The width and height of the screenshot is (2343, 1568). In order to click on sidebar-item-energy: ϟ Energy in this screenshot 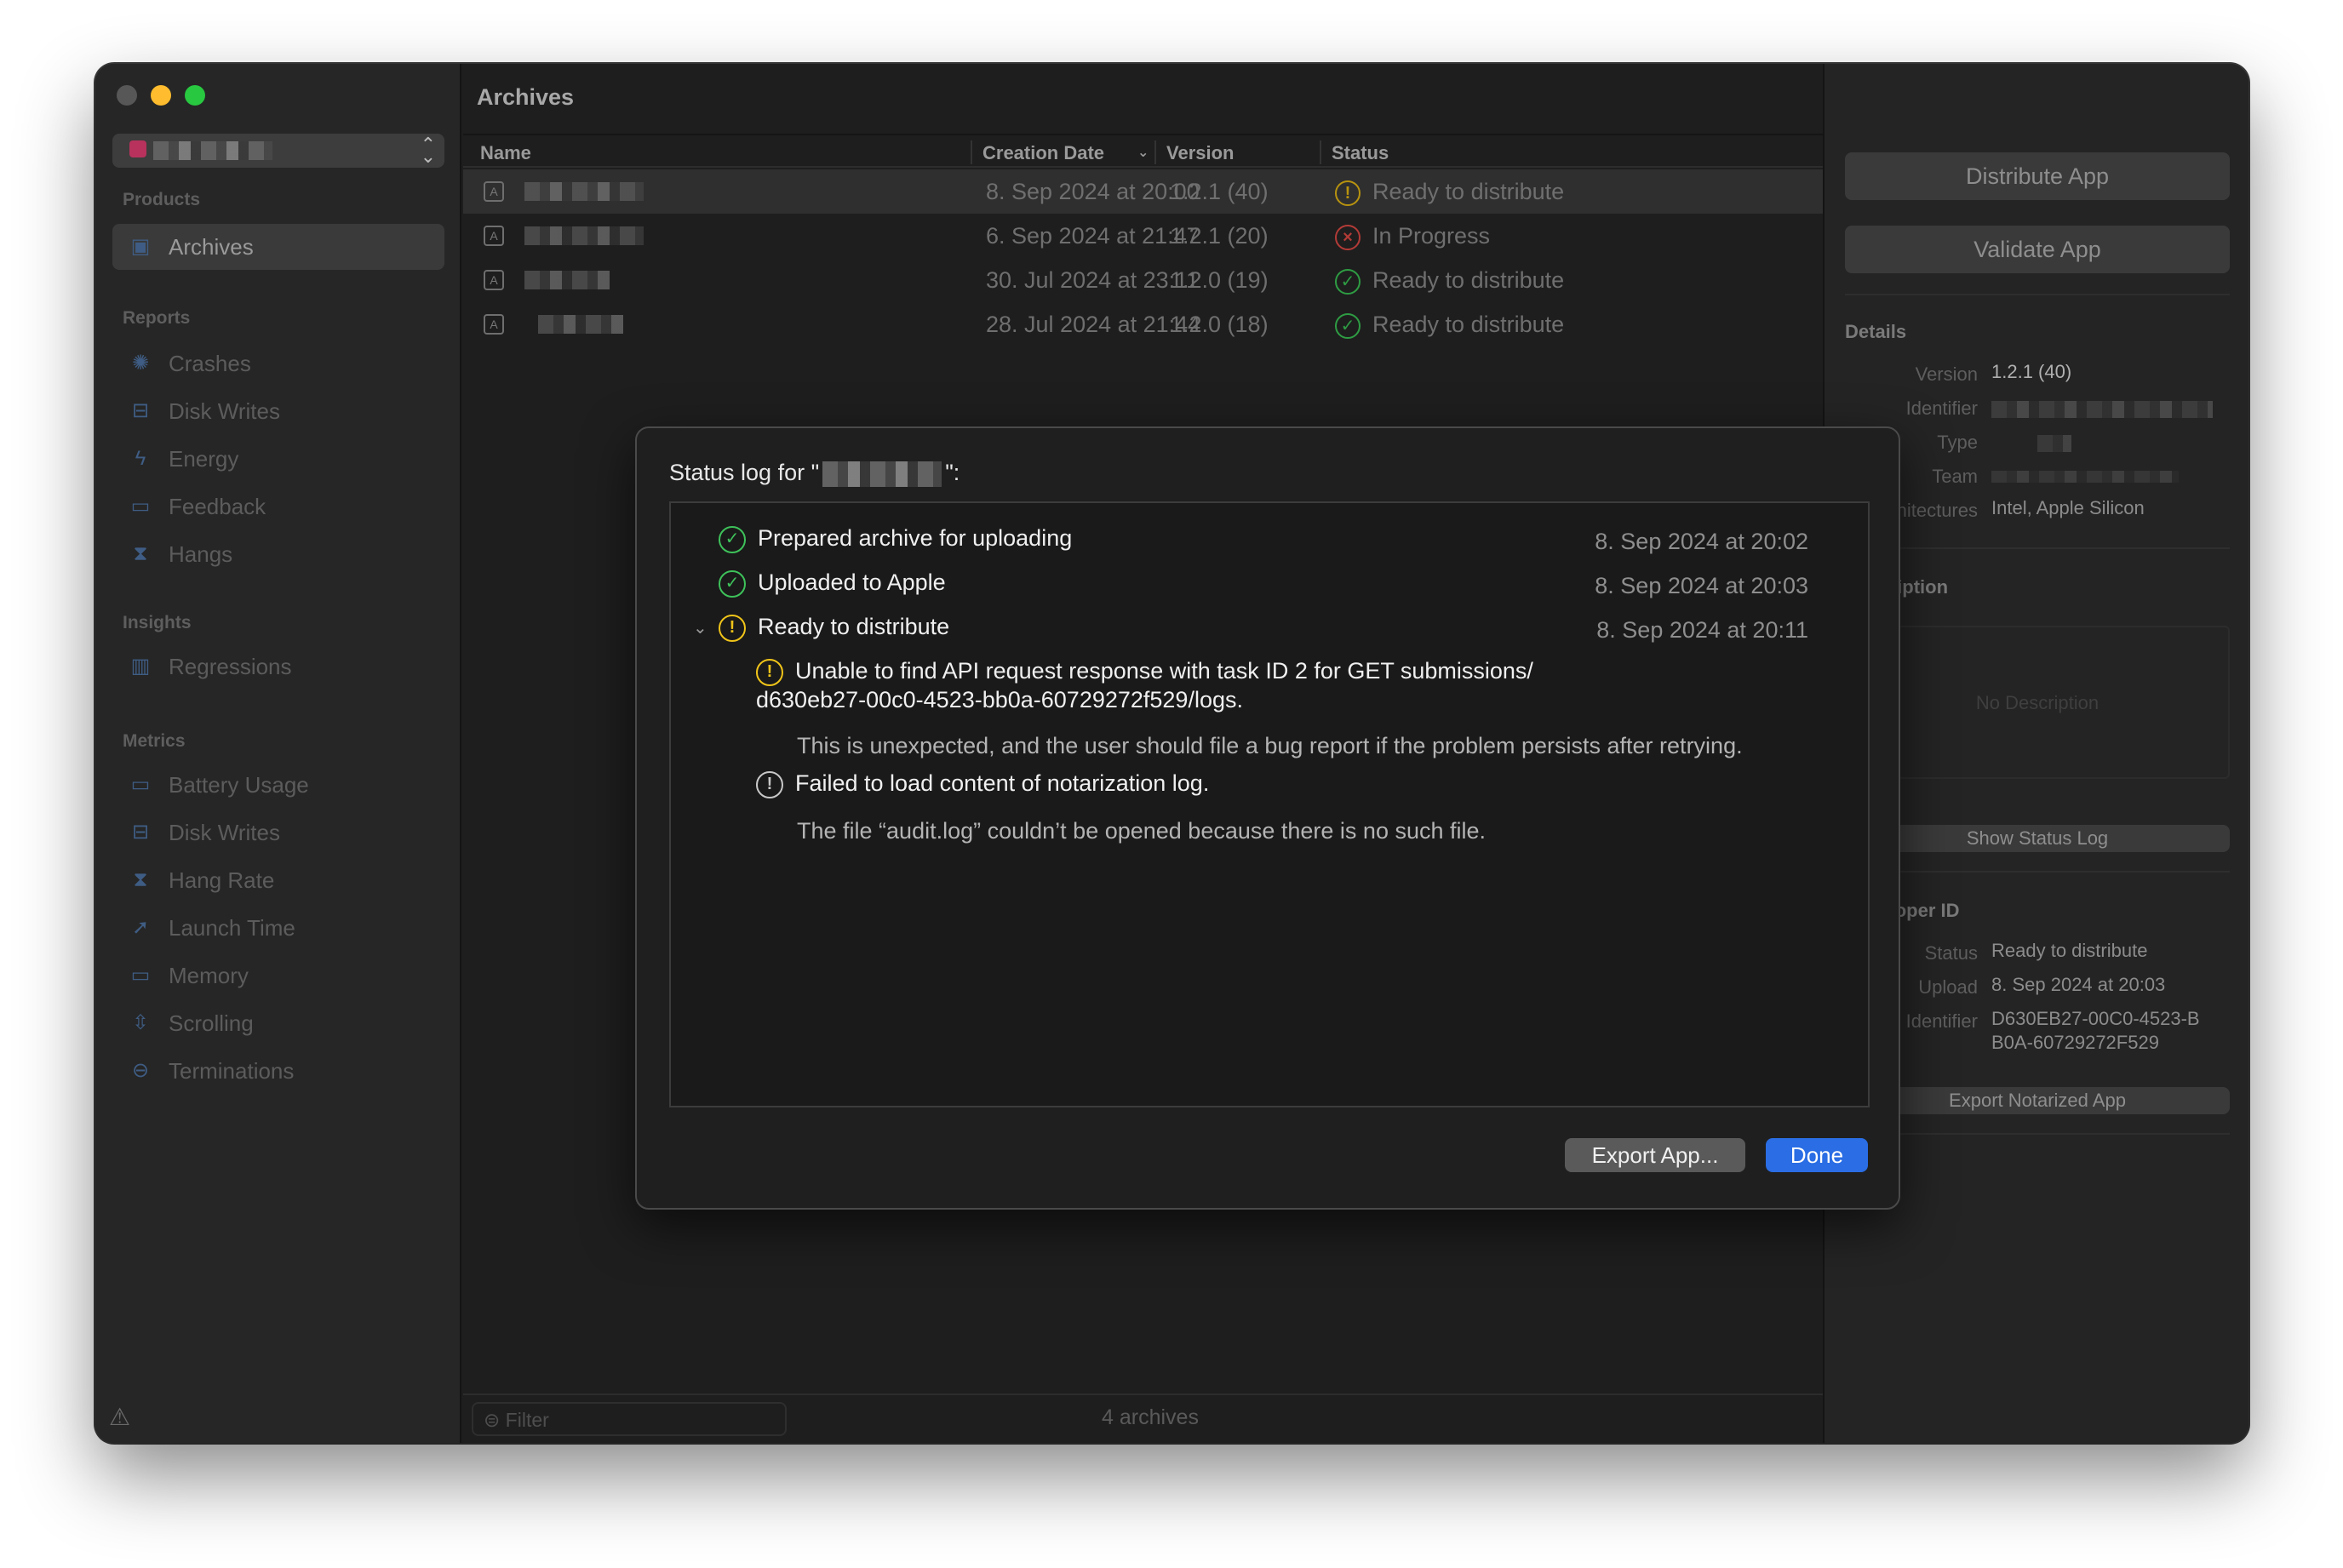, I will do `click(278, 459)`.